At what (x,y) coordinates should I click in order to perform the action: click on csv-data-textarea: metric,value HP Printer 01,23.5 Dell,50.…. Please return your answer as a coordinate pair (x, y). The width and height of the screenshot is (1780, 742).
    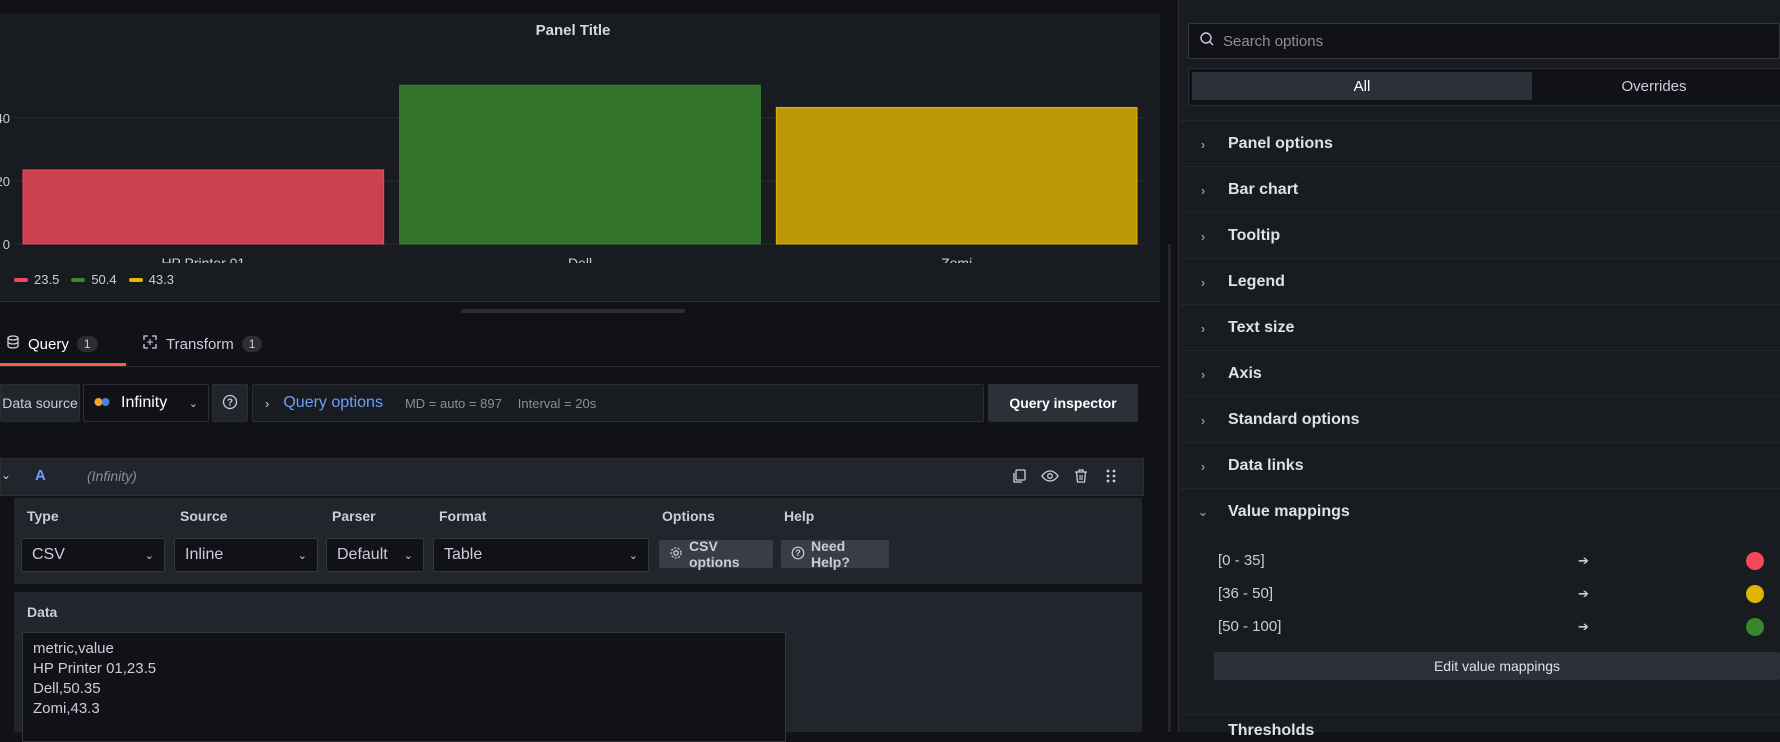
    Looking at the image, I should click on (404, 687).